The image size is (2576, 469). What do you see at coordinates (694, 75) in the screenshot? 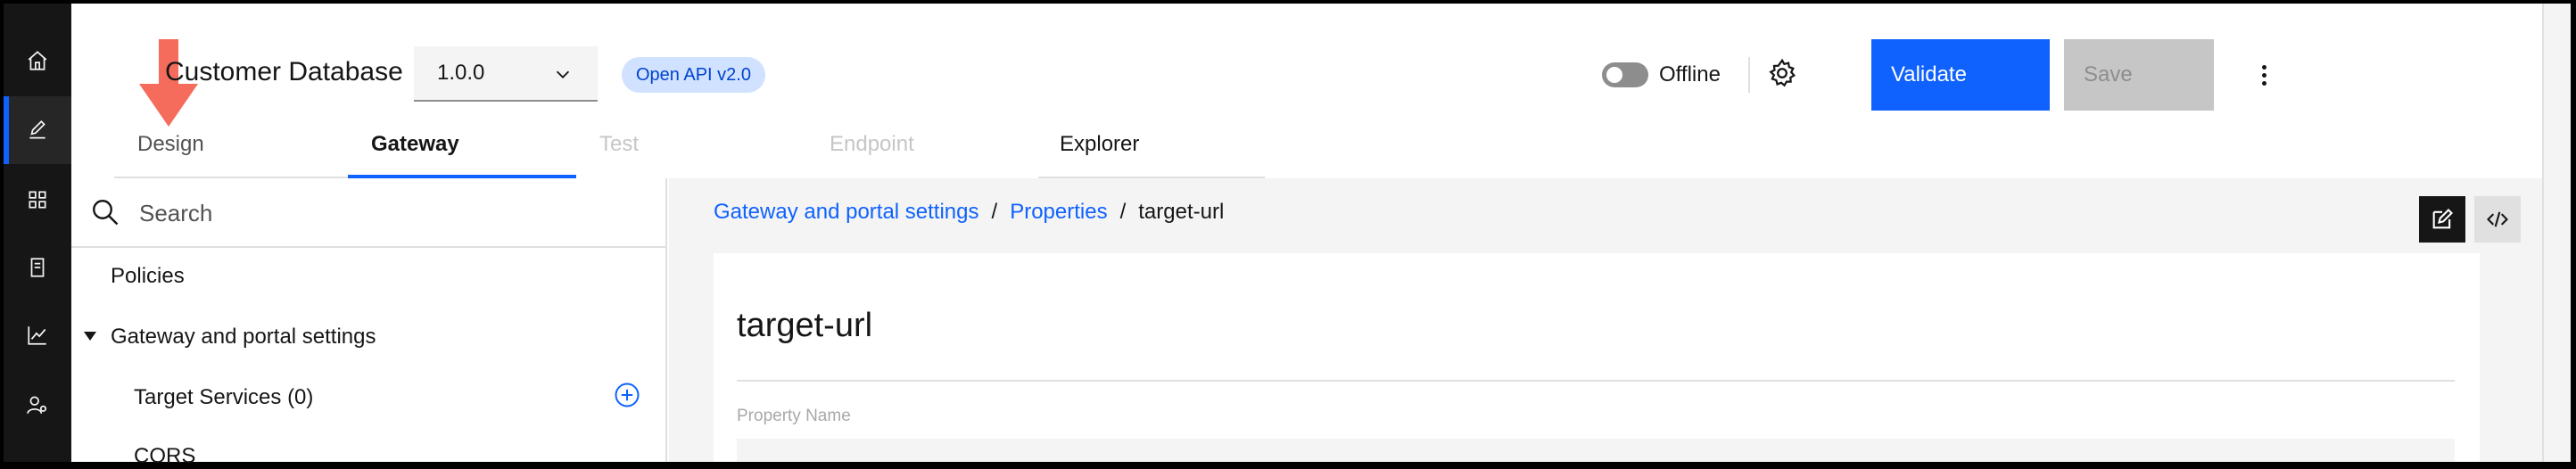
I see `api-version-tag: Open API v2.0` at bounding box center [694, 75].